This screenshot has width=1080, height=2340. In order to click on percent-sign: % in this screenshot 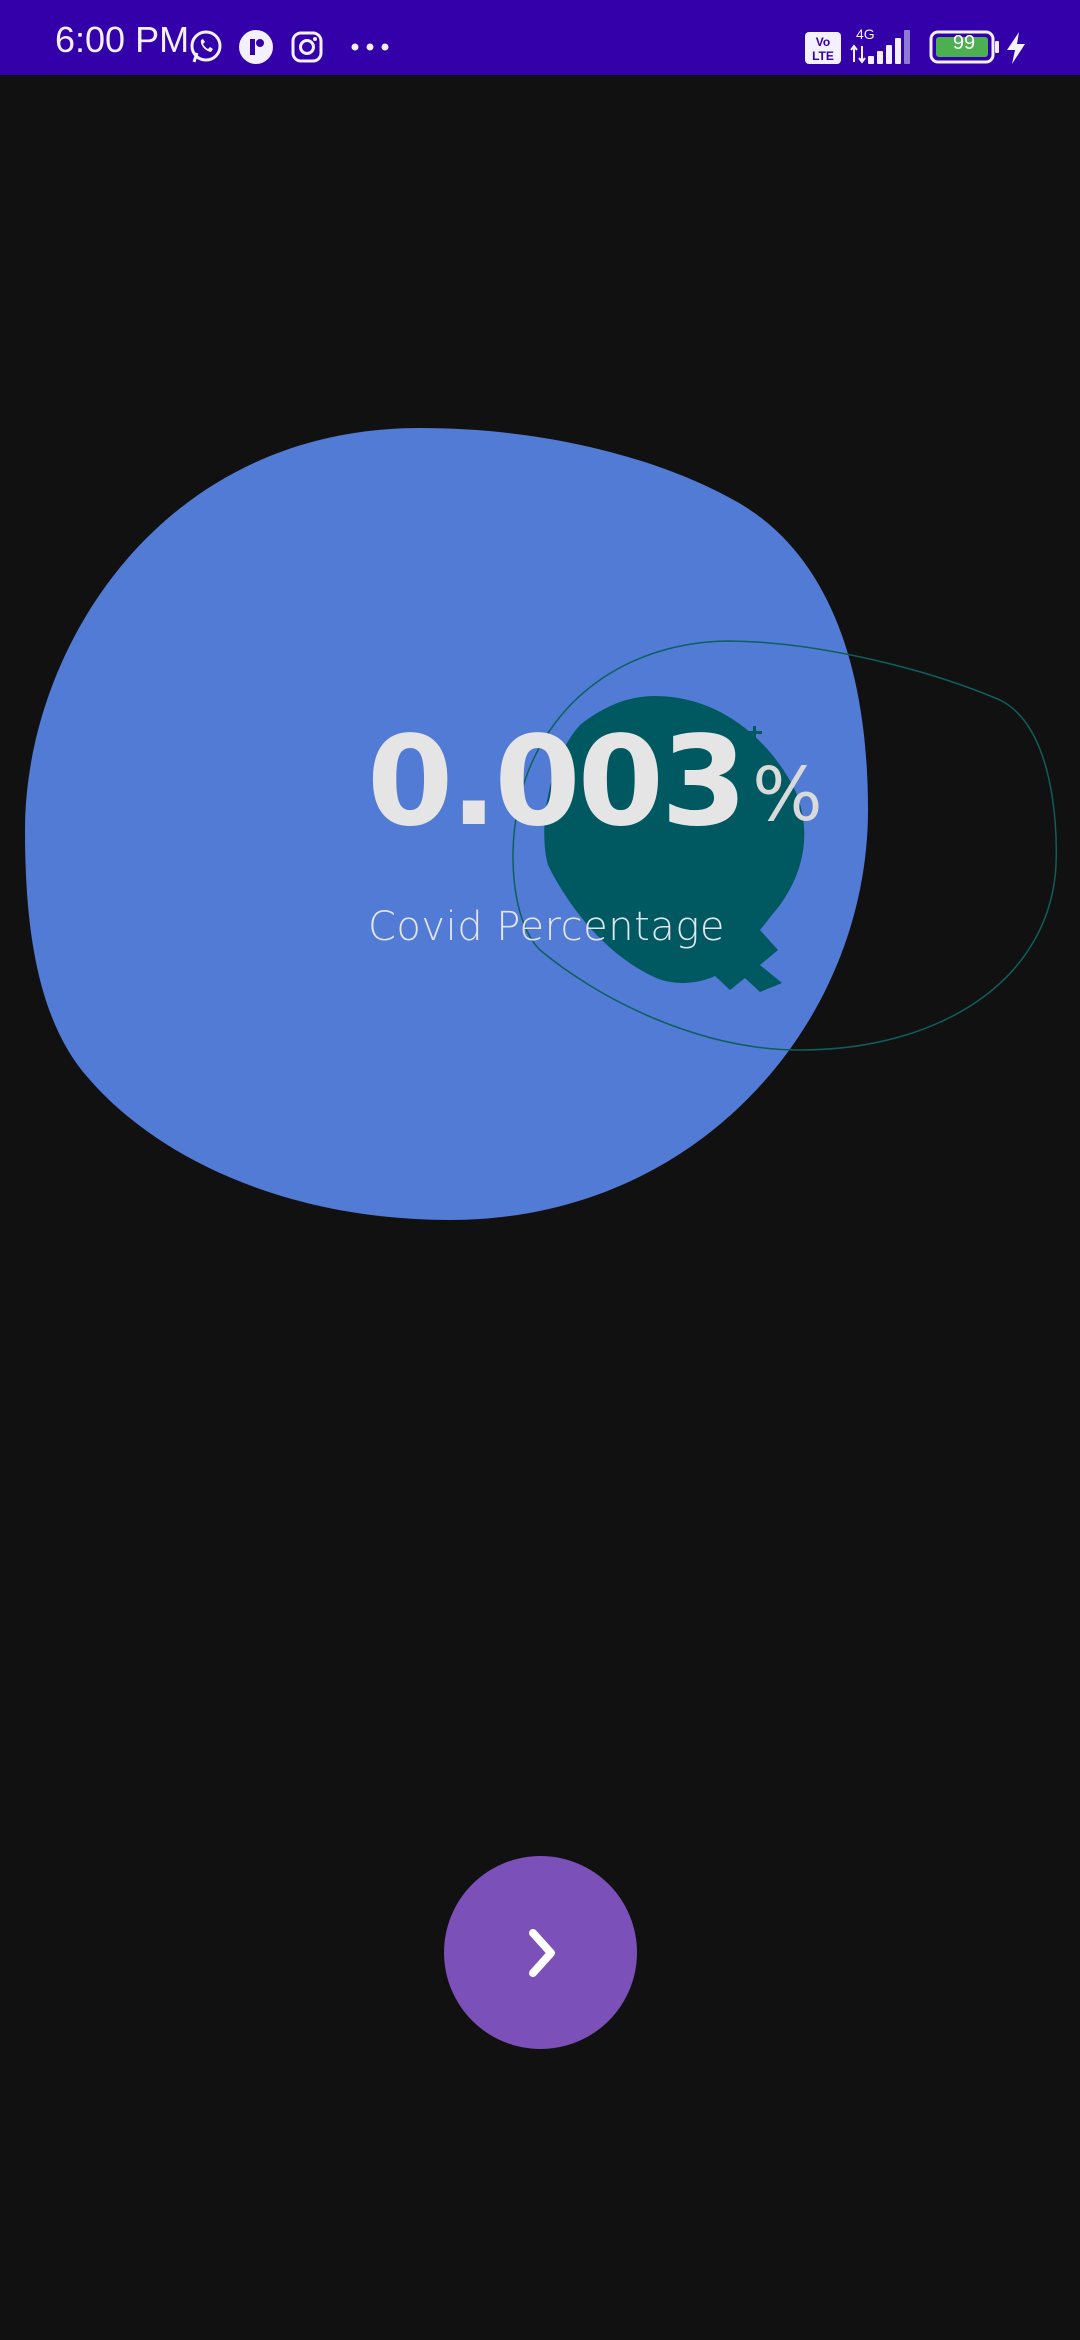, I will do `click(787, 795)`.